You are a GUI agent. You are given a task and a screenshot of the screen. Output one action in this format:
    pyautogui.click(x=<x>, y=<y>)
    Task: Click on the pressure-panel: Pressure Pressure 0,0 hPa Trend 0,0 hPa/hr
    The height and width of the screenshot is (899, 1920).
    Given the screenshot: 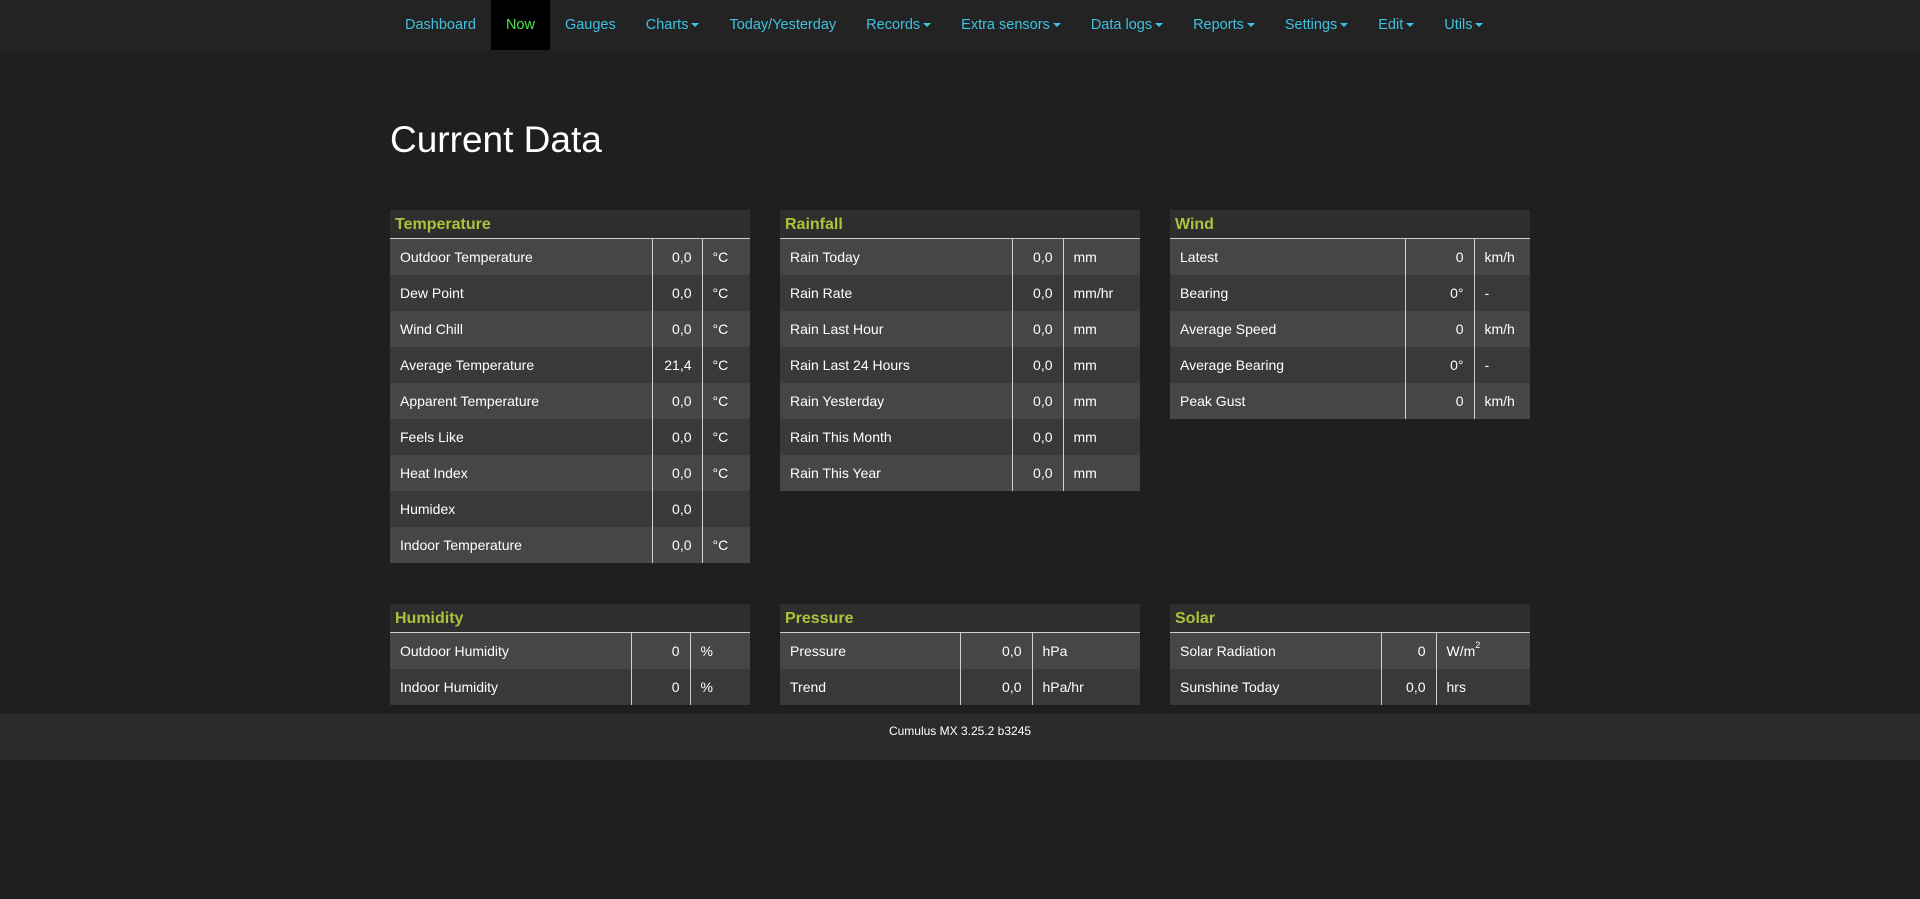 What is the action you would take?
    pyautogui.click(x=960, y=654)
    